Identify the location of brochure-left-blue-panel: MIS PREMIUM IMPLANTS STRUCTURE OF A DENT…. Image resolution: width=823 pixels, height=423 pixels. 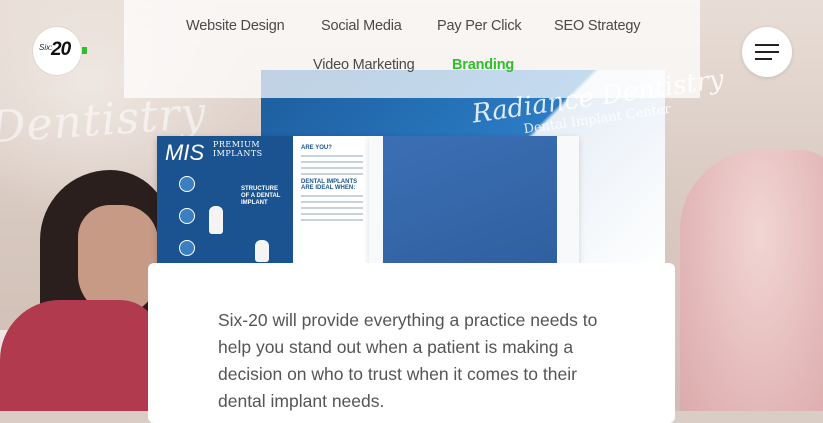
(225, 203).